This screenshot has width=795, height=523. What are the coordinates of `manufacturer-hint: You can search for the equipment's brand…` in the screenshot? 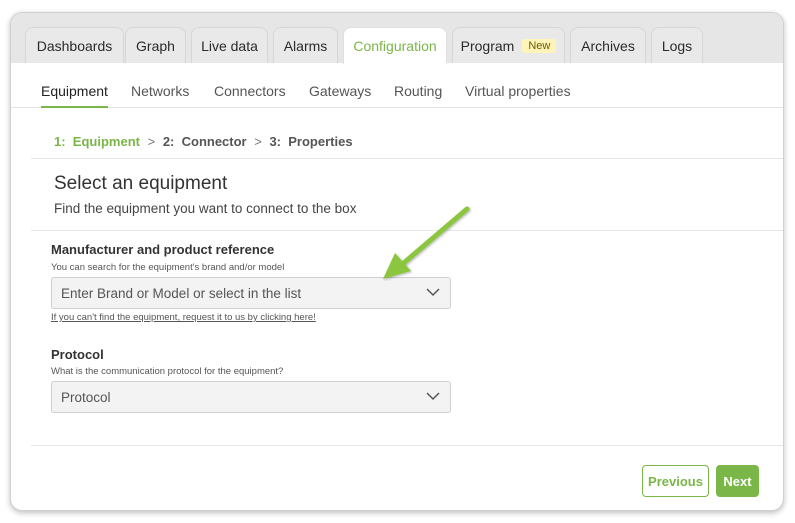 It's located at (168, 267).